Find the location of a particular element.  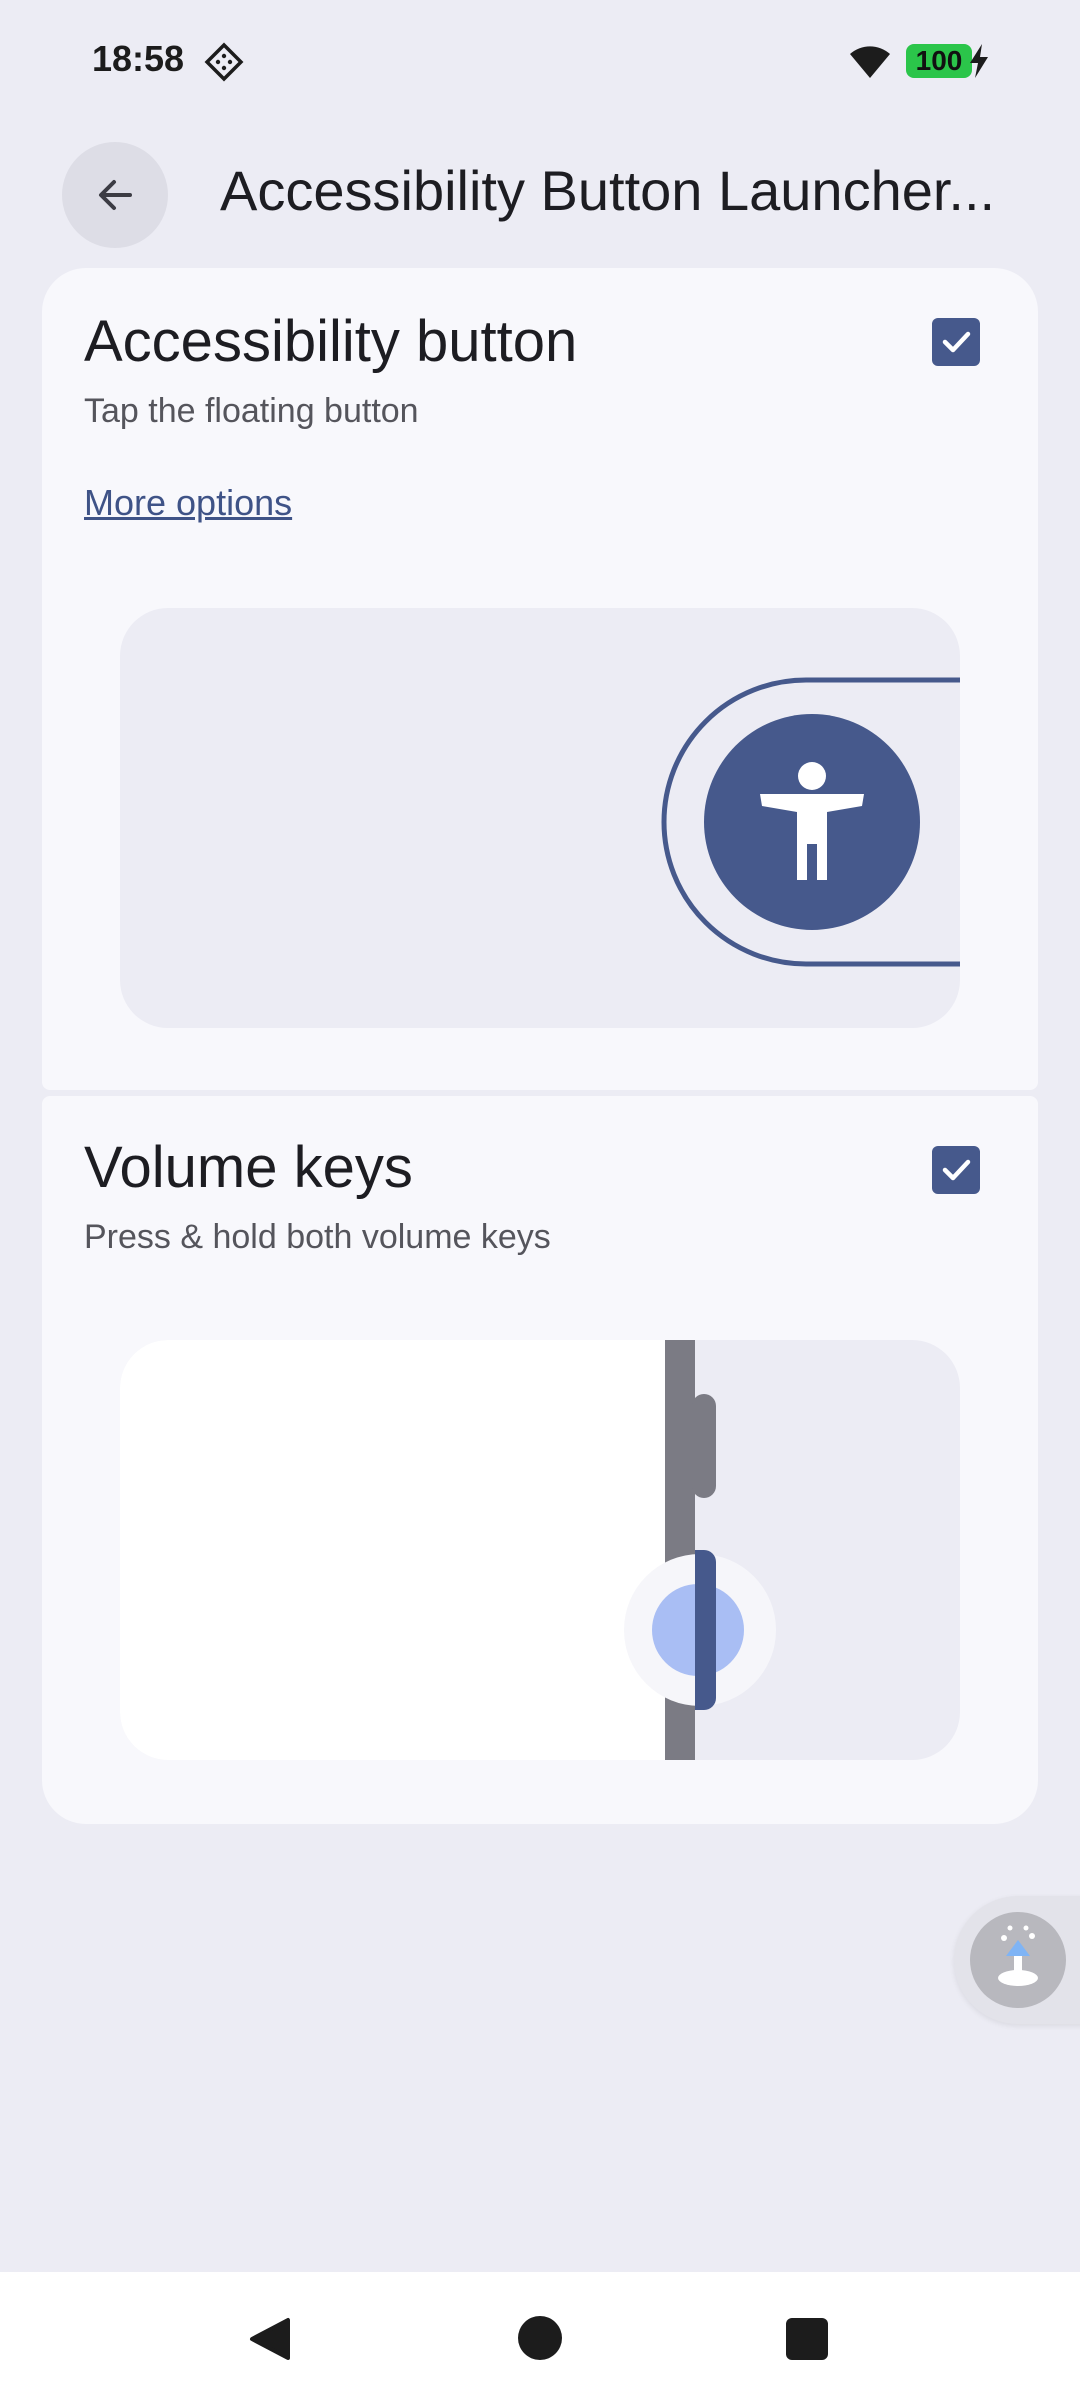

wifi-icon is located at coordinates (870, 62).